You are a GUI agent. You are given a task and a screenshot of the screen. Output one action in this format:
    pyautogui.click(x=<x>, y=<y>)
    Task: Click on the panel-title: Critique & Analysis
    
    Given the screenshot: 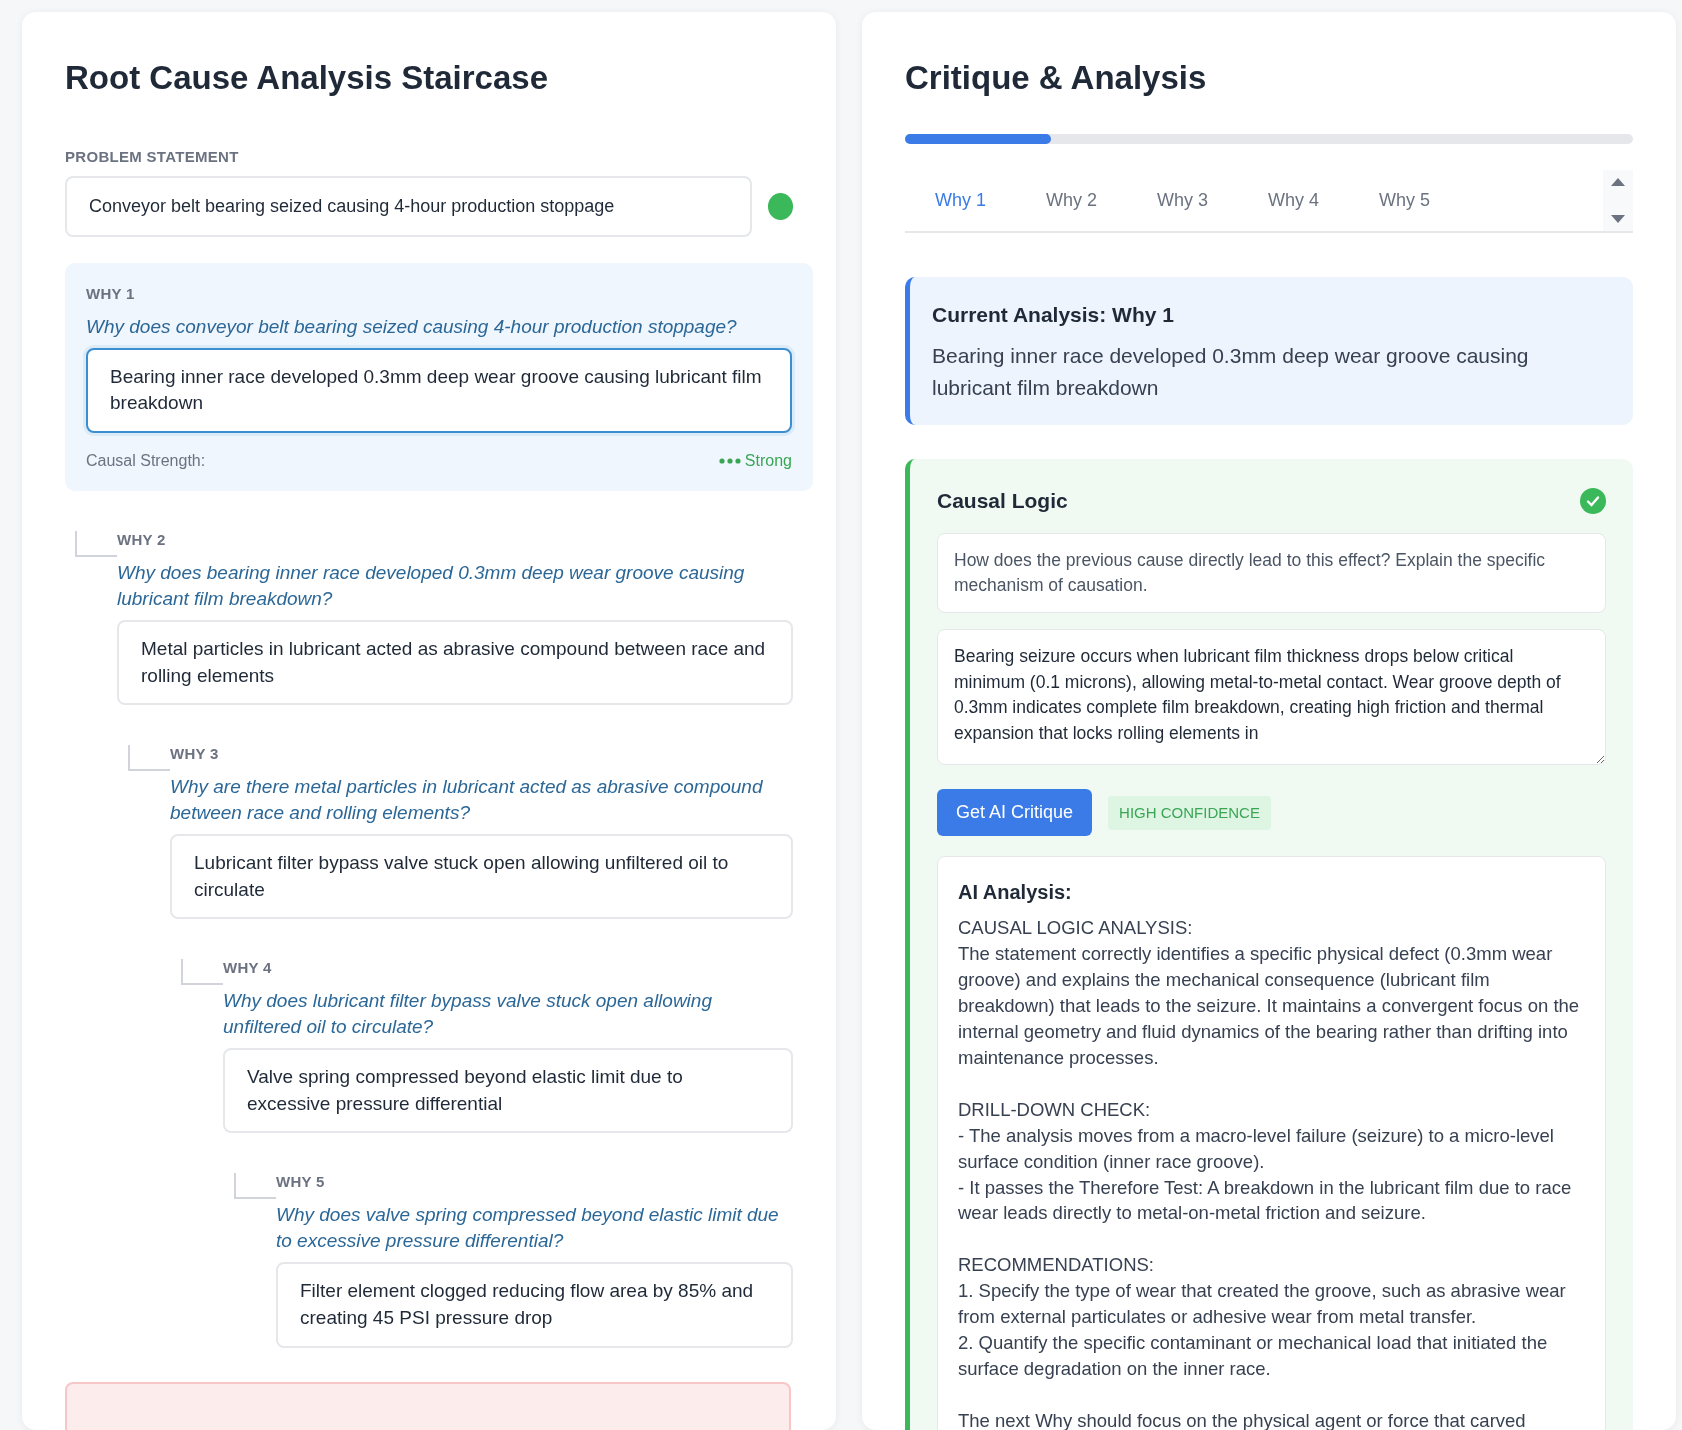 What is the action you would take?
    pyautogui.click(x=1056, y=78)
    